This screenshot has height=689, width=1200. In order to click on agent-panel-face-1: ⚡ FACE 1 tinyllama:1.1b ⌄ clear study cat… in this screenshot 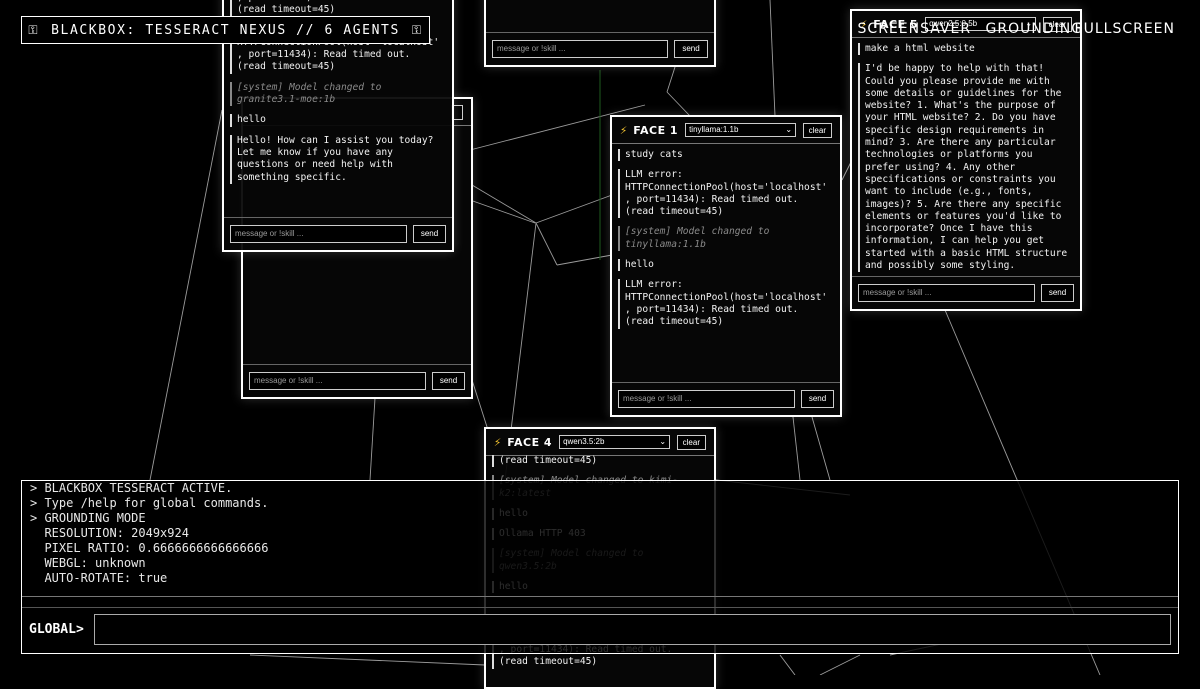, I will do `click(726, 266)`.